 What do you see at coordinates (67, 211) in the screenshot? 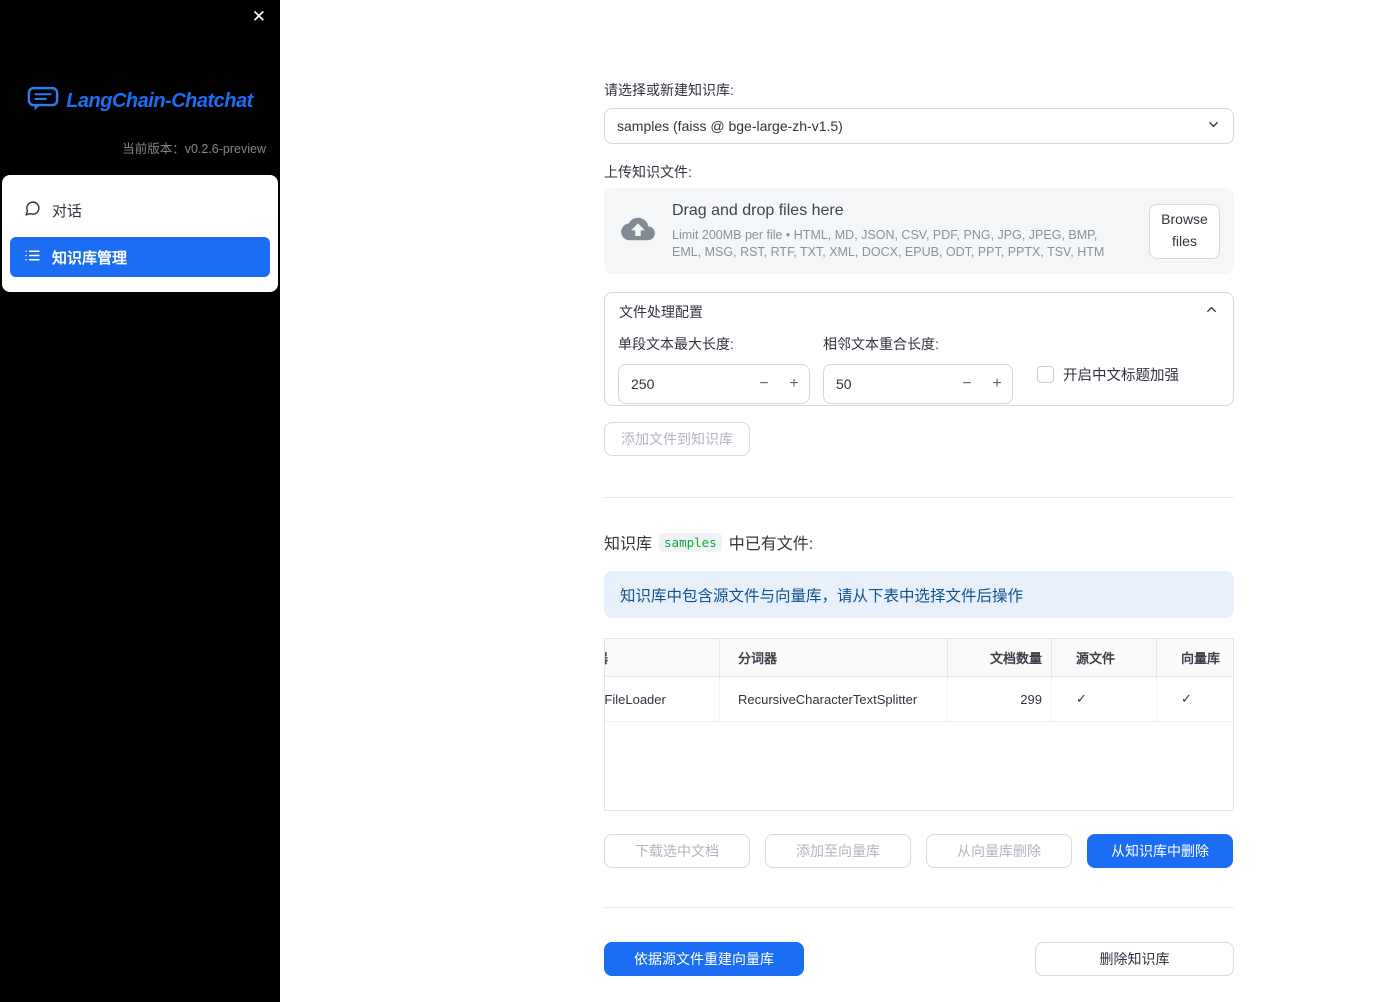
I see `sidebar-item-label: 对话` at bounding box center [67, 211].